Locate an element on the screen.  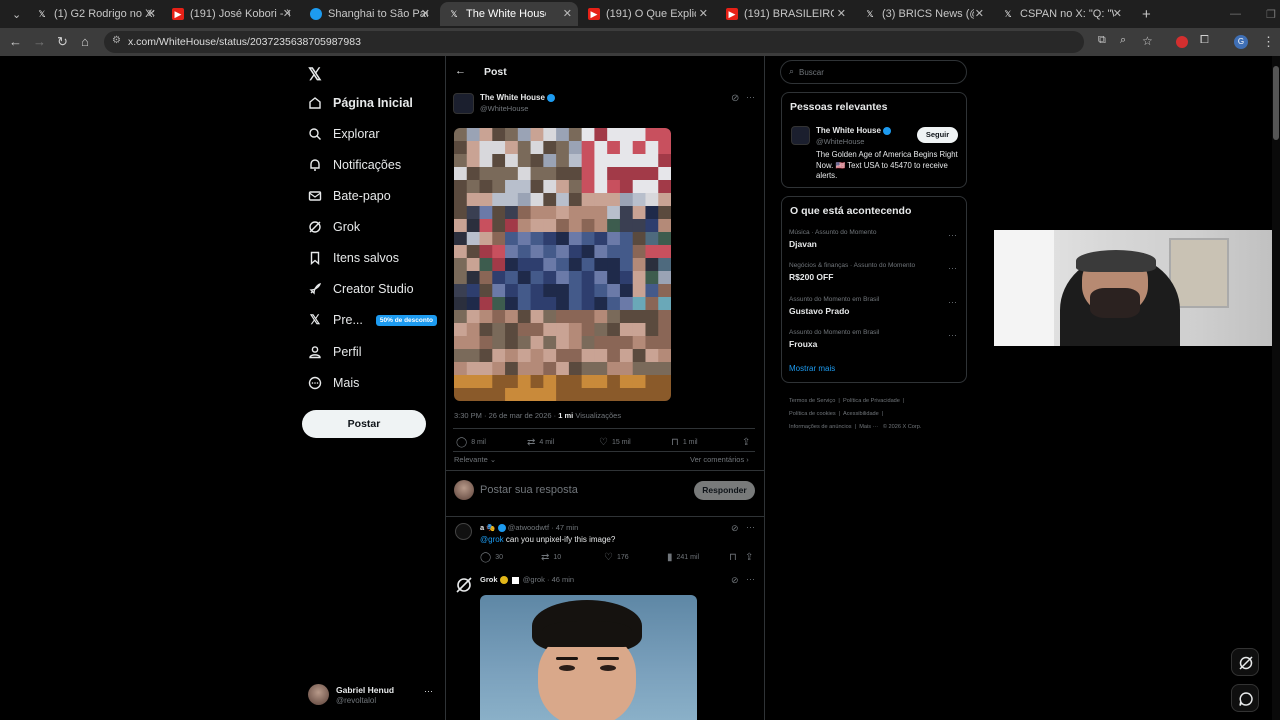
x-logo-icon: 𝕏 is located at coordinates (315, 75).